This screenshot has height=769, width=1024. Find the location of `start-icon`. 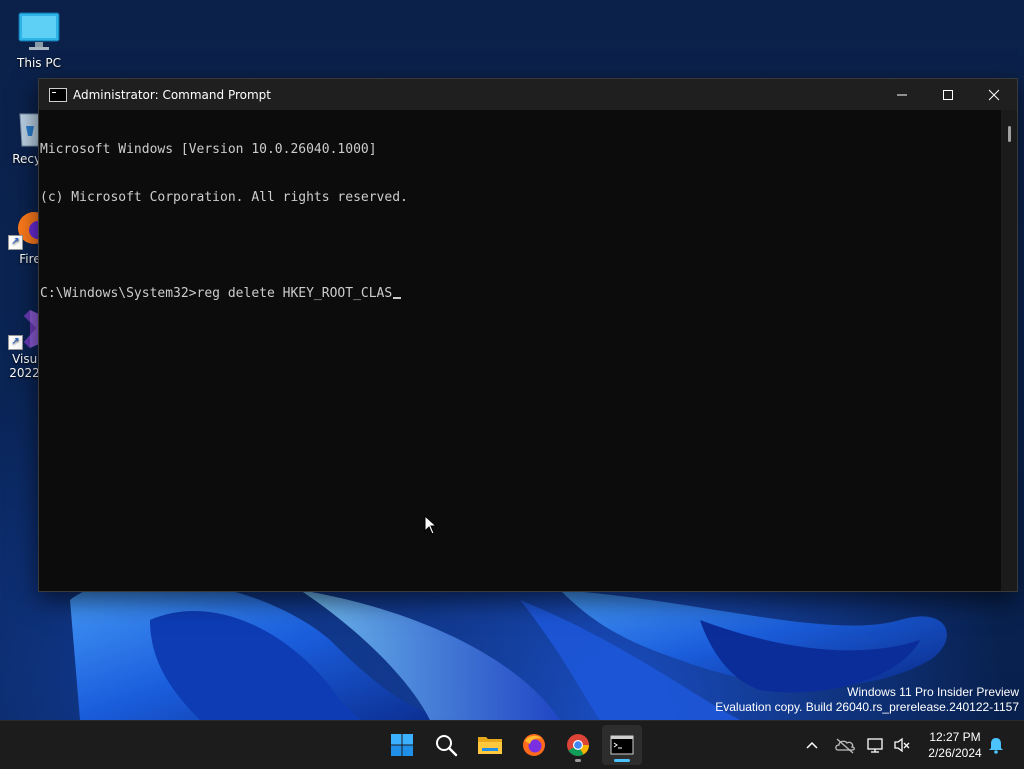

start-icon is located at coordinates (402, 745).